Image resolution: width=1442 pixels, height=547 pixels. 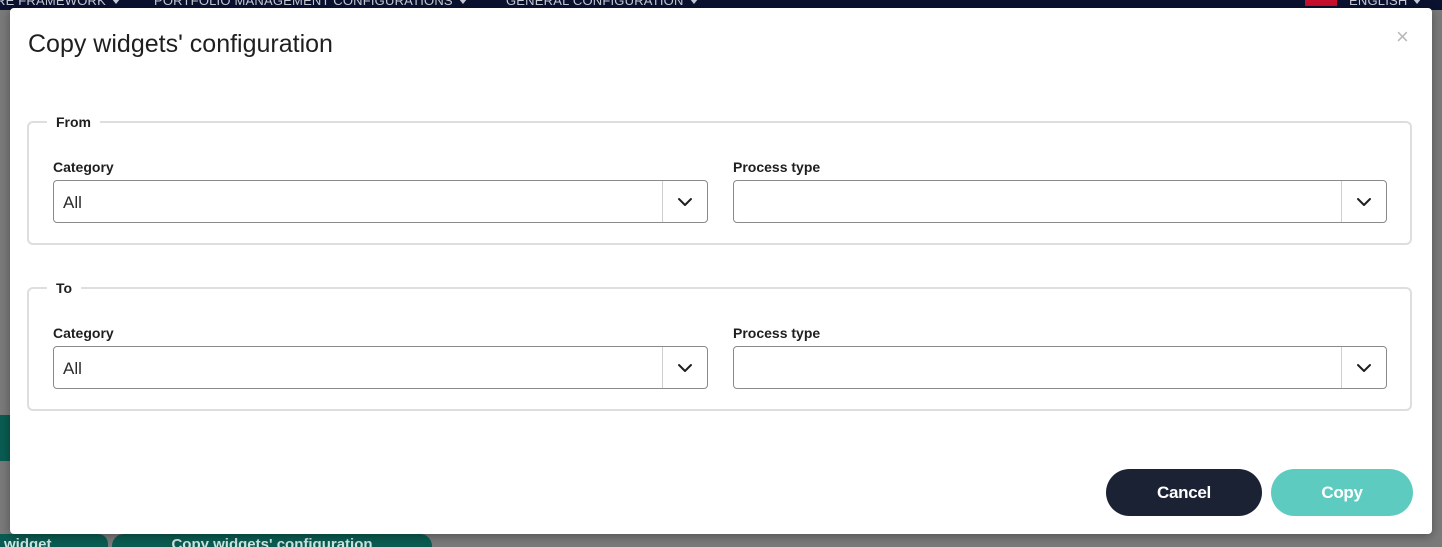 I want to click on language-selector: ENGLISH, so click(x=1385, y=4).